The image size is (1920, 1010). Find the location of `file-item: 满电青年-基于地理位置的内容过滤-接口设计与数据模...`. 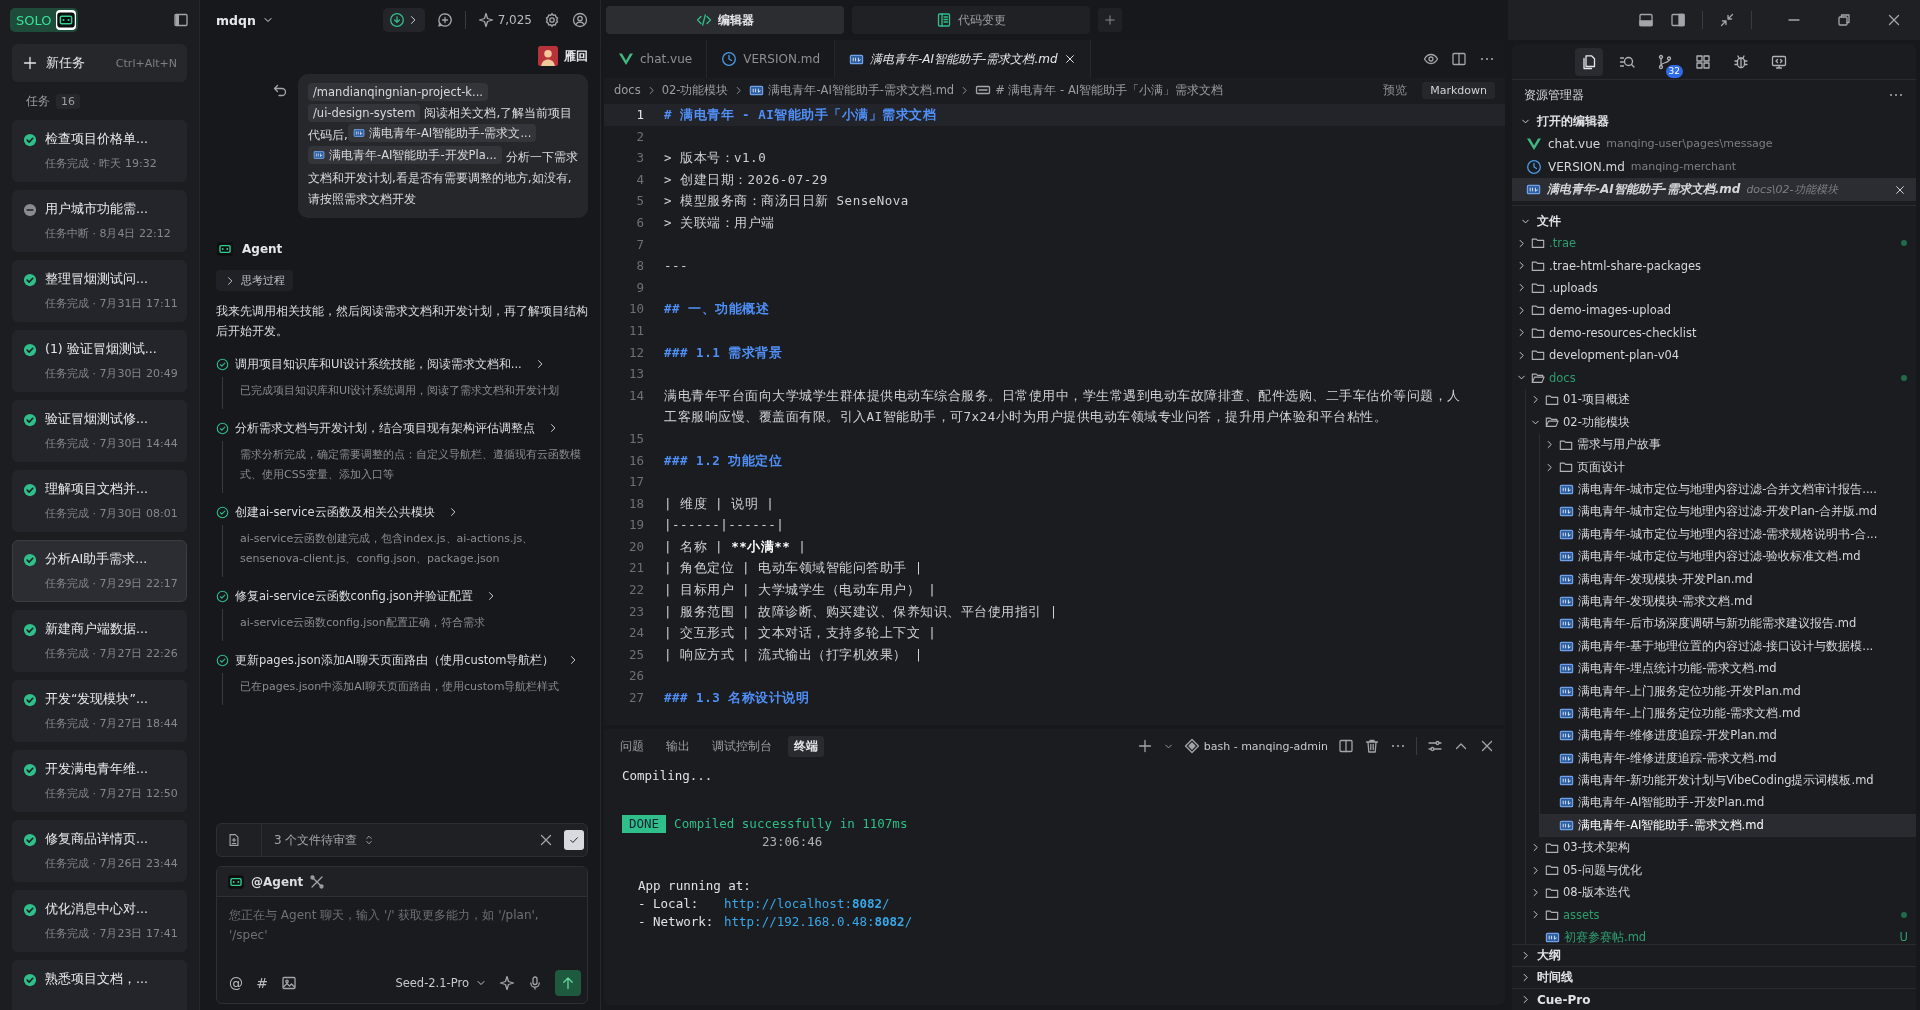

file-item: 满电青年-基于地理位置的内容过滤-接口设计与数据模... is located at coordinates (1728, 646).